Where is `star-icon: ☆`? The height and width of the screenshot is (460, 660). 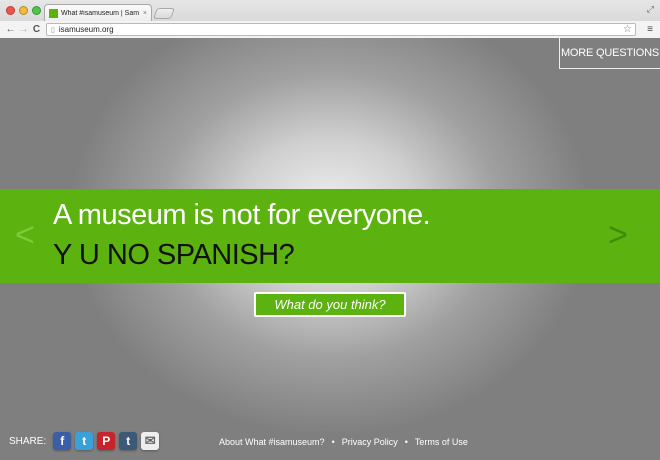 star-icon: ☆ is located at coordinates (627, 29).